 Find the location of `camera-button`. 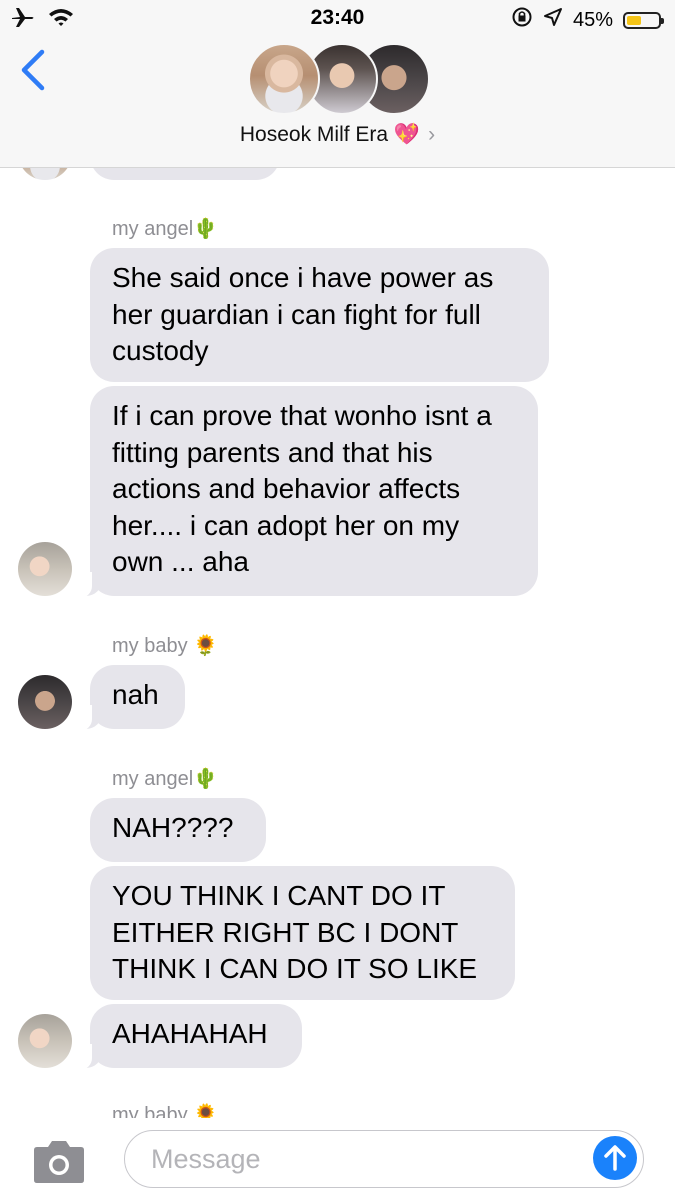

camera-button is located at coordinates (59, 1164).